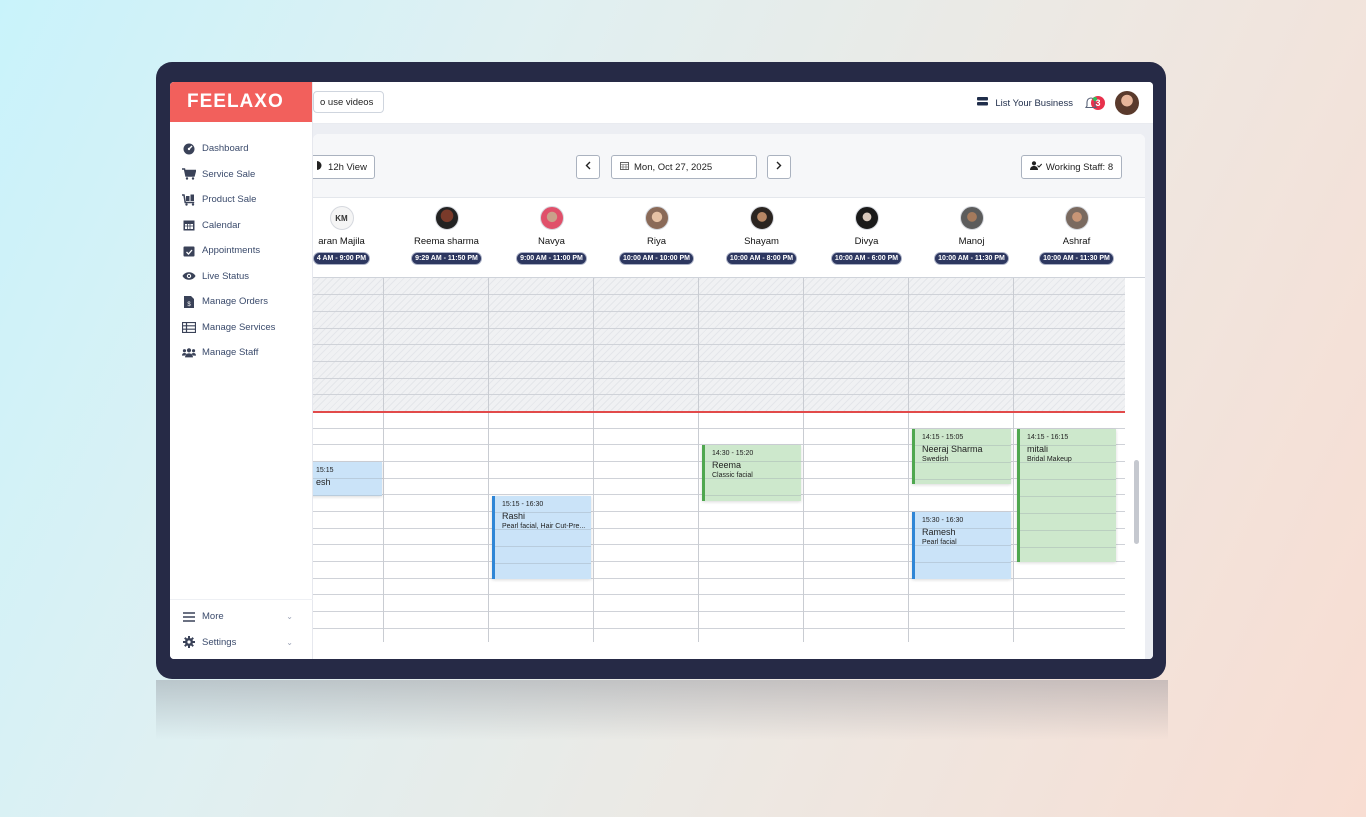  I want to click on appointment-card: 15:30 - 16:30 Ramesh Pearl facial, so click(961, 545).